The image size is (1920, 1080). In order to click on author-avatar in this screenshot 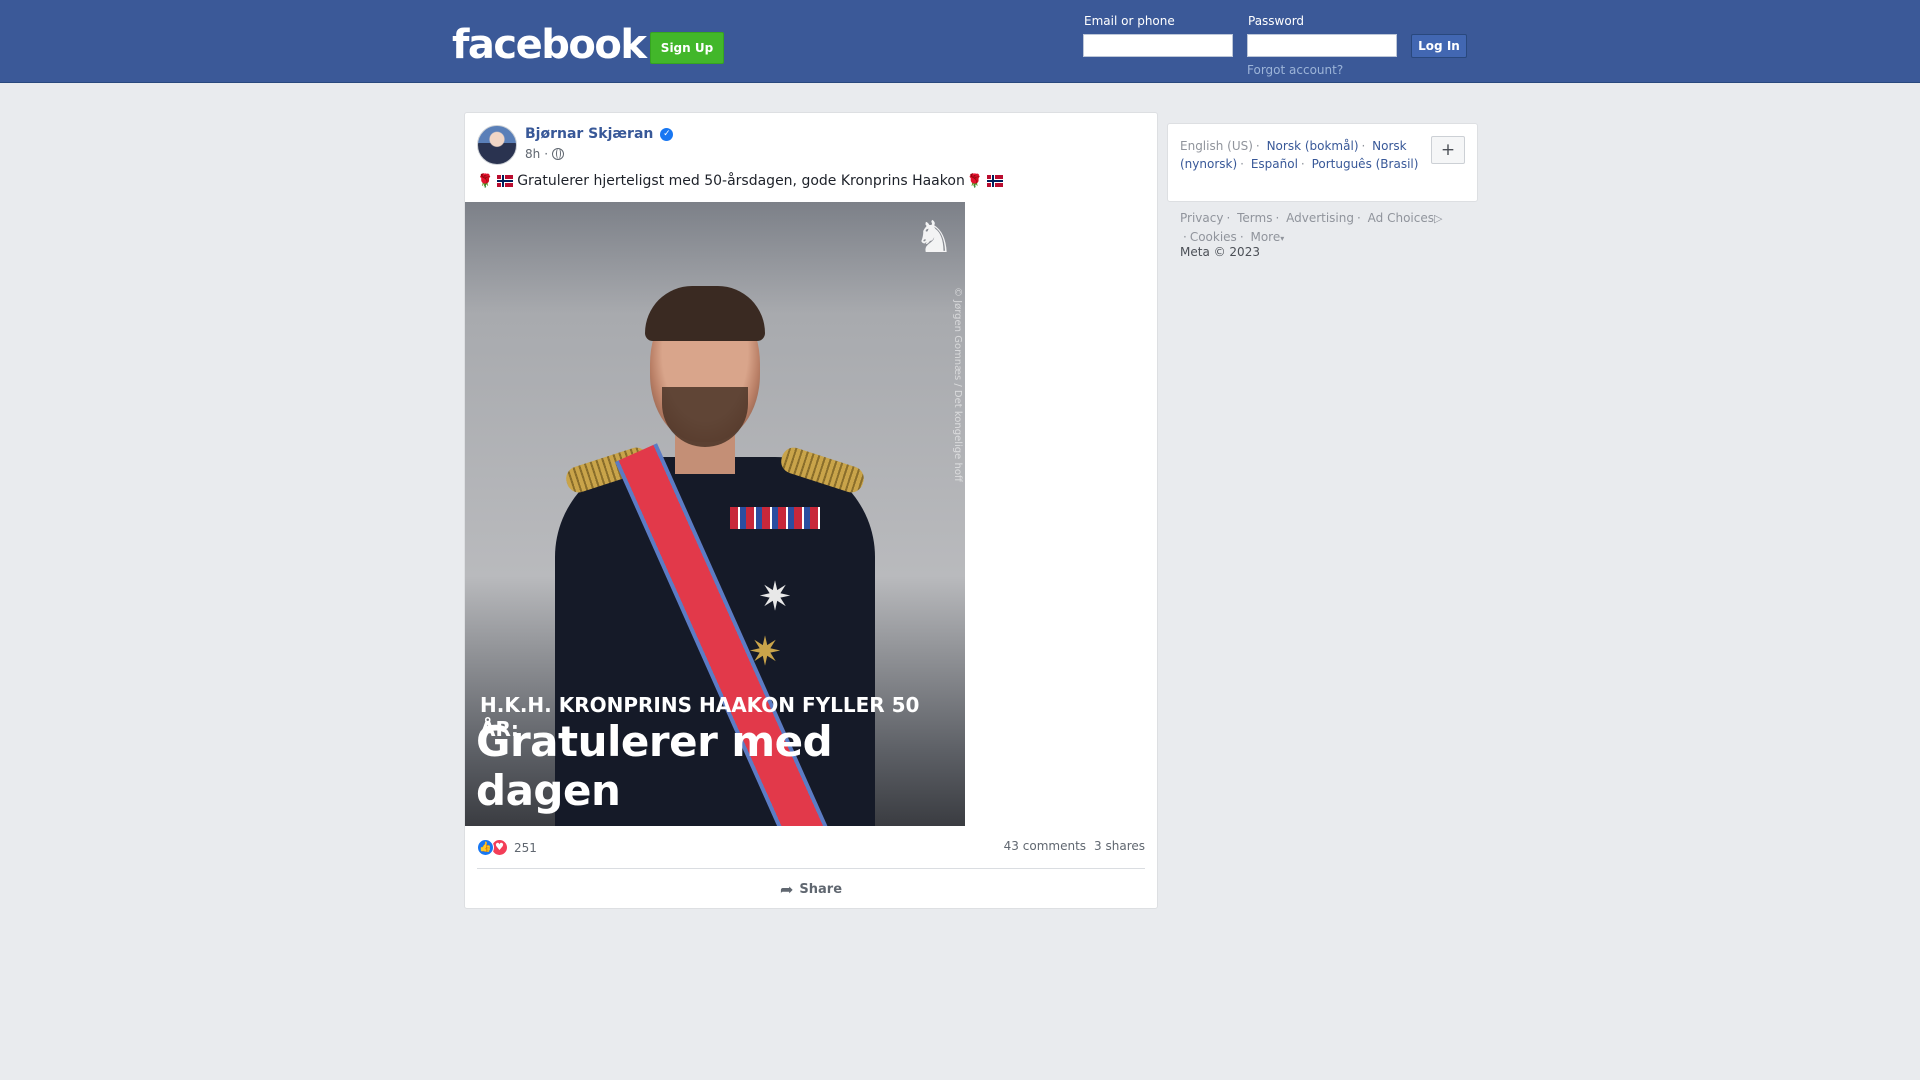, I will do `click(497, 145)`.